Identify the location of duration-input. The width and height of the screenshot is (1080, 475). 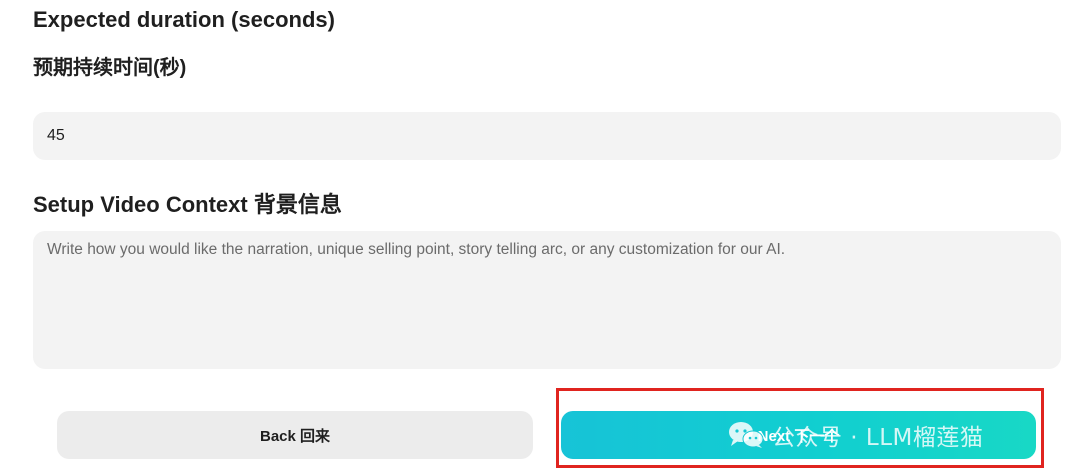
(547, 136).